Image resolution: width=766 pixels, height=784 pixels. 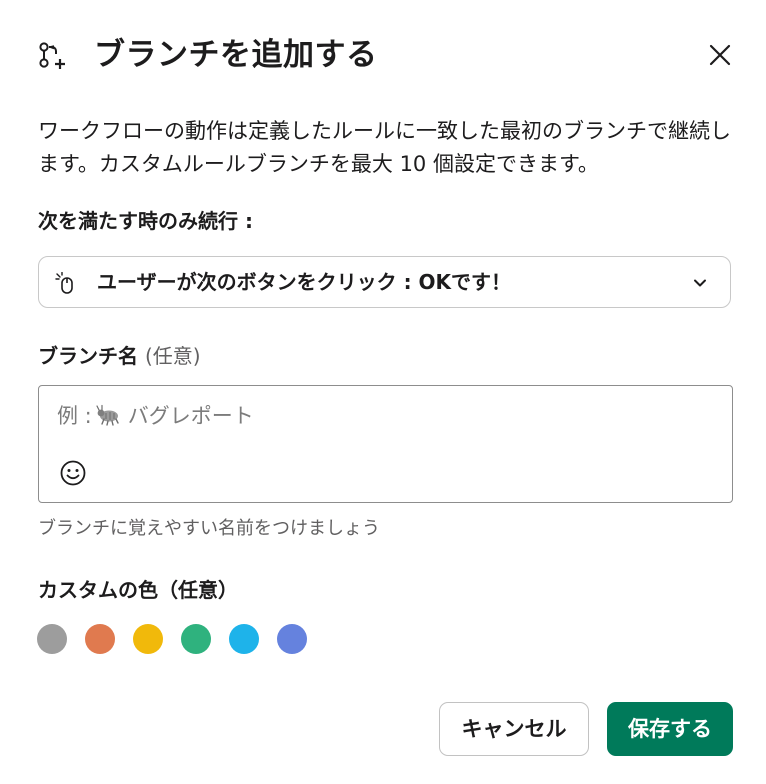 I want to click on emoji-icon, so click(x=73, y=473).